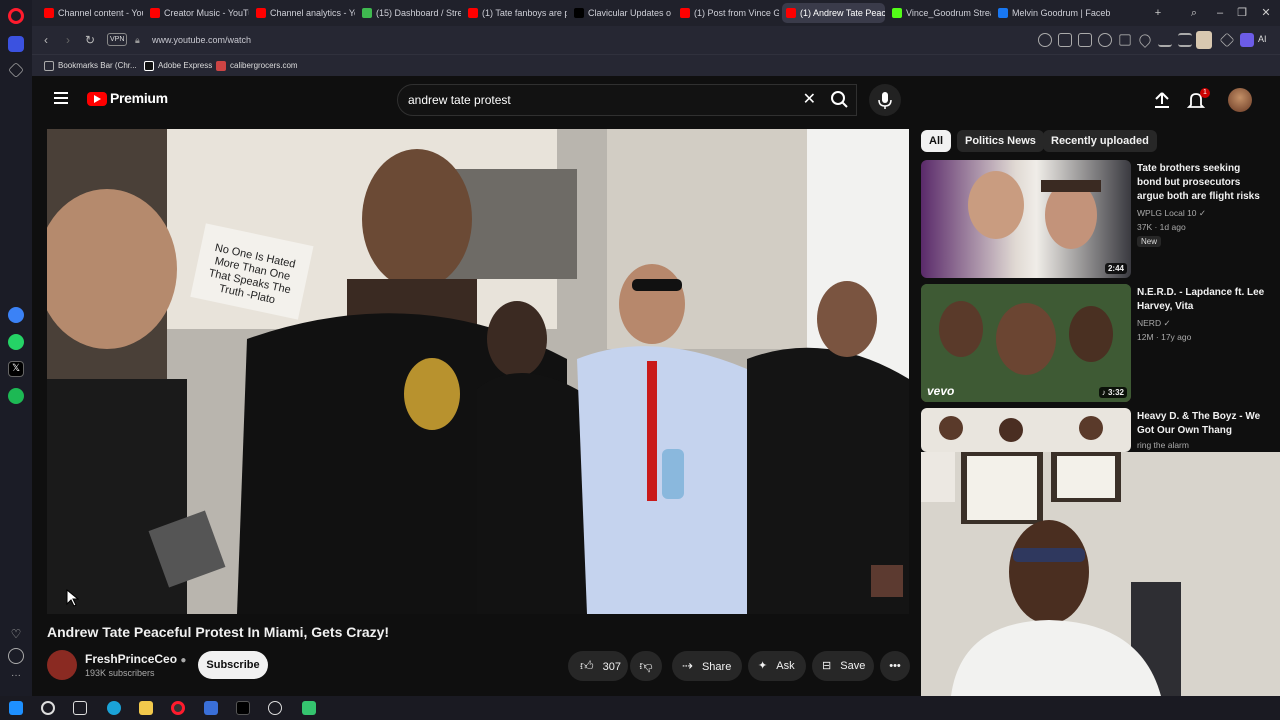  What do you see at coordinates (1100, 141) in the screenshot?
I see `chip-recently-uploaded: Recently uploaded` at bounding box center [1100, 141].